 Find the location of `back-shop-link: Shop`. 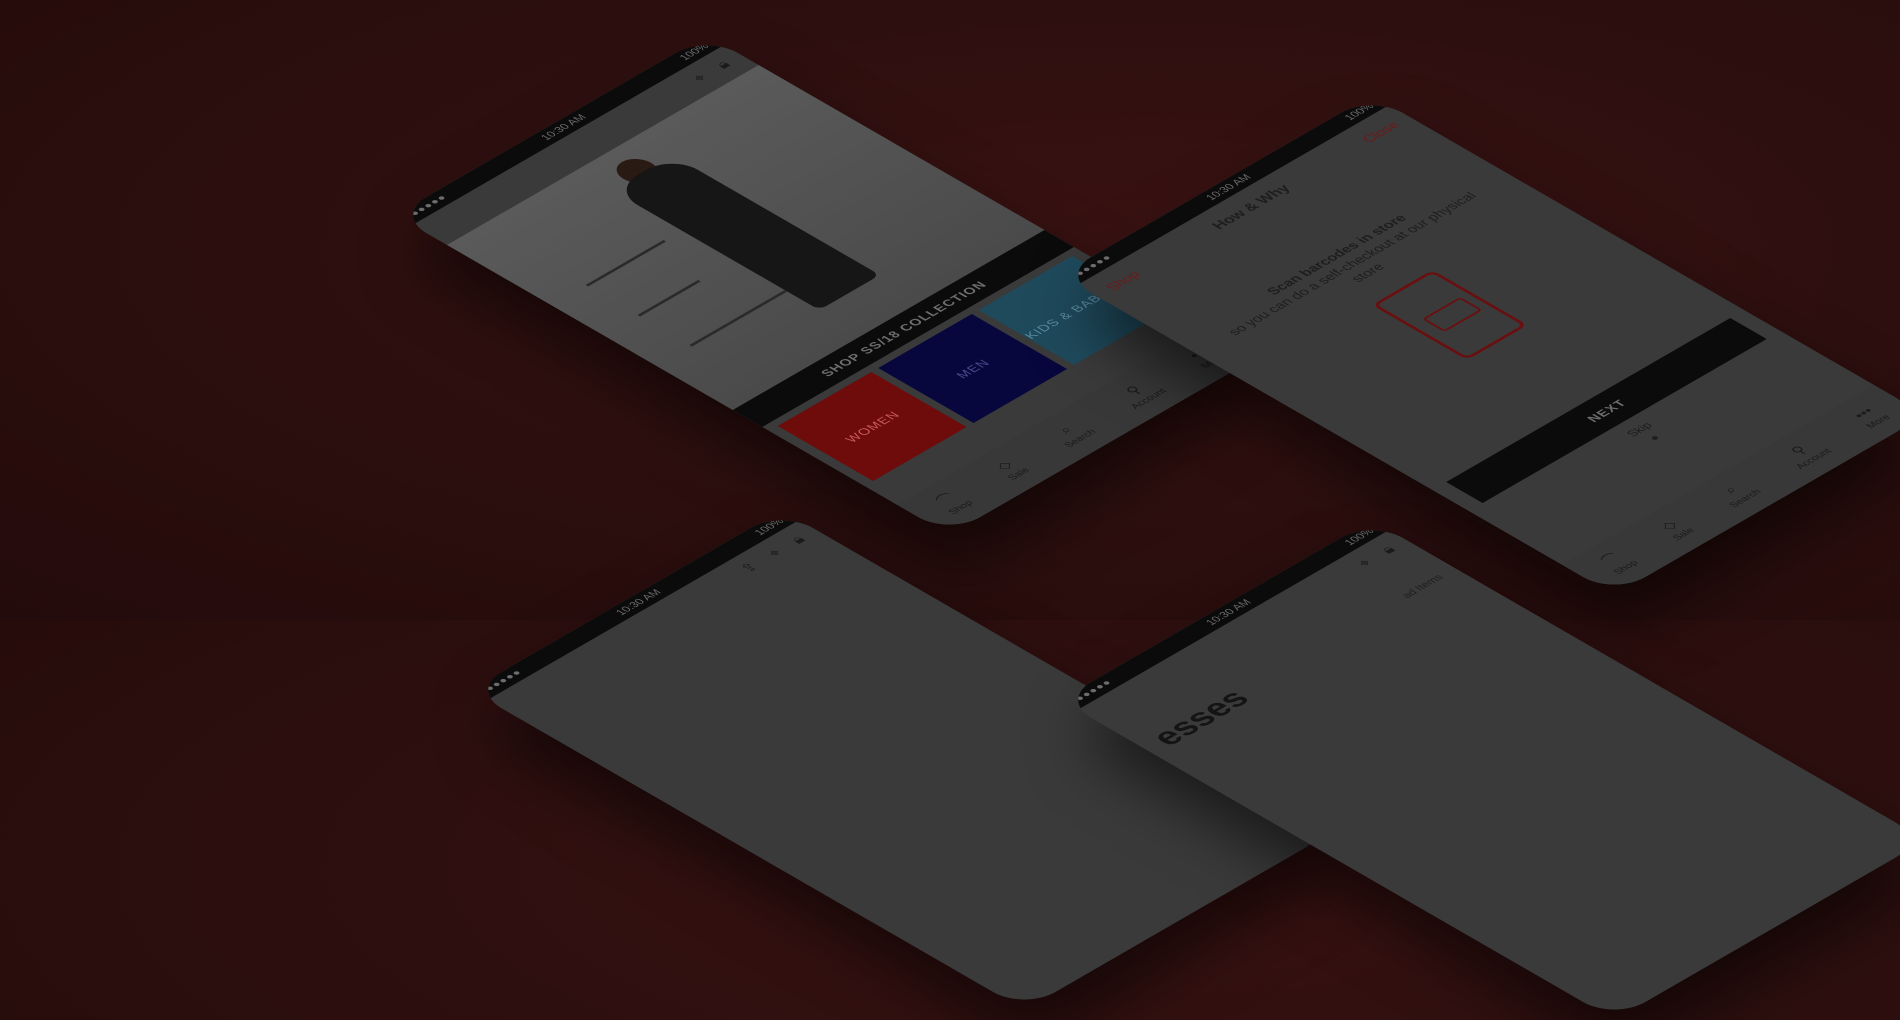

back-shop-link: Shop is located at coordinates (1123, 281).